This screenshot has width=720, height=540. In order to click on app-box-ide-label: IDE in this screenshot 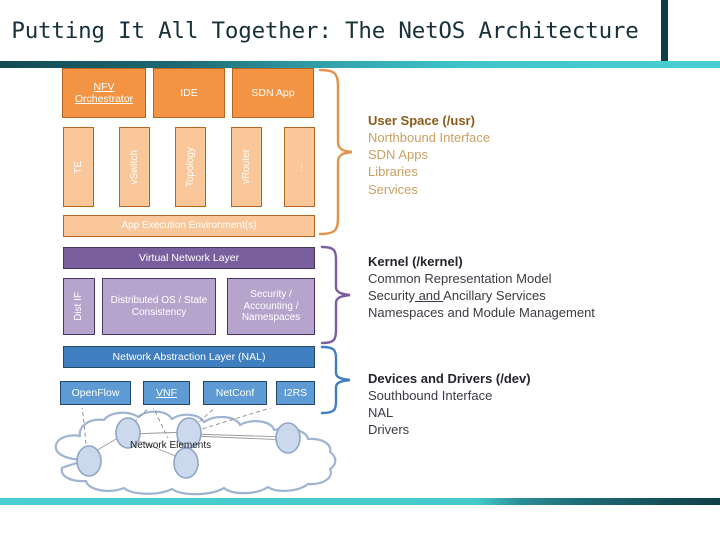, I will do `click(189, 92)`.